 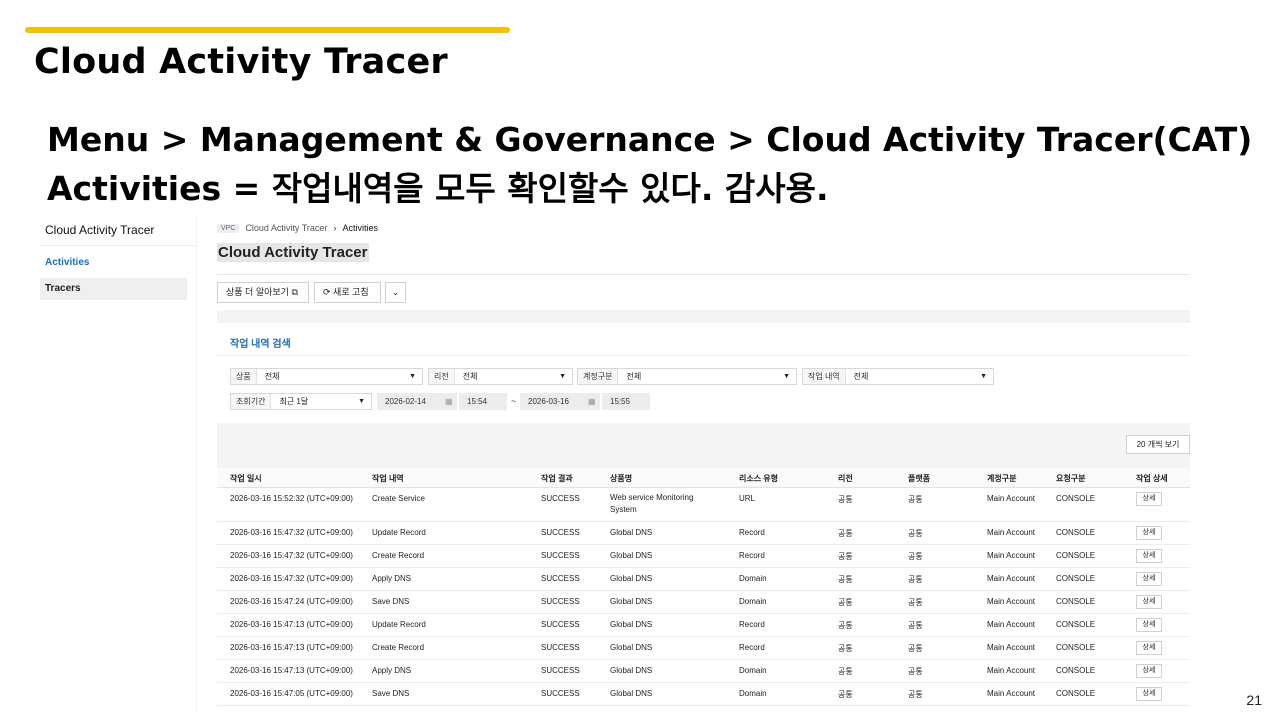 I want to click on sidebar-item-activities: Activities, so click(x=113, y=263).